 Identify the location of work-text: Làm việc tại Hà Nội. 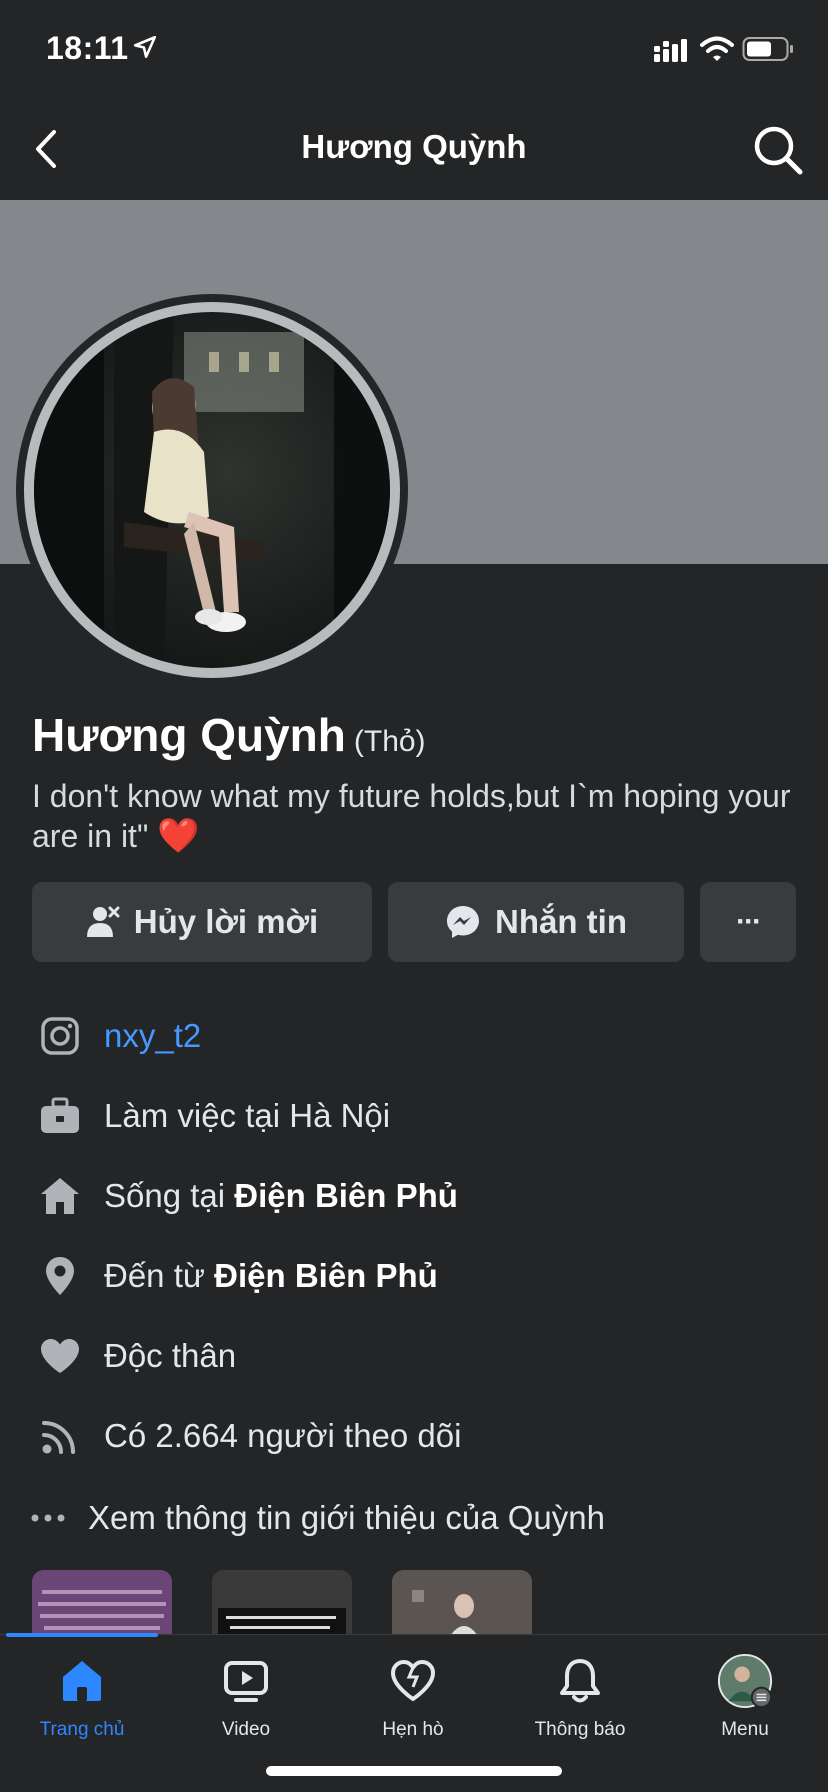
(247, 1115).